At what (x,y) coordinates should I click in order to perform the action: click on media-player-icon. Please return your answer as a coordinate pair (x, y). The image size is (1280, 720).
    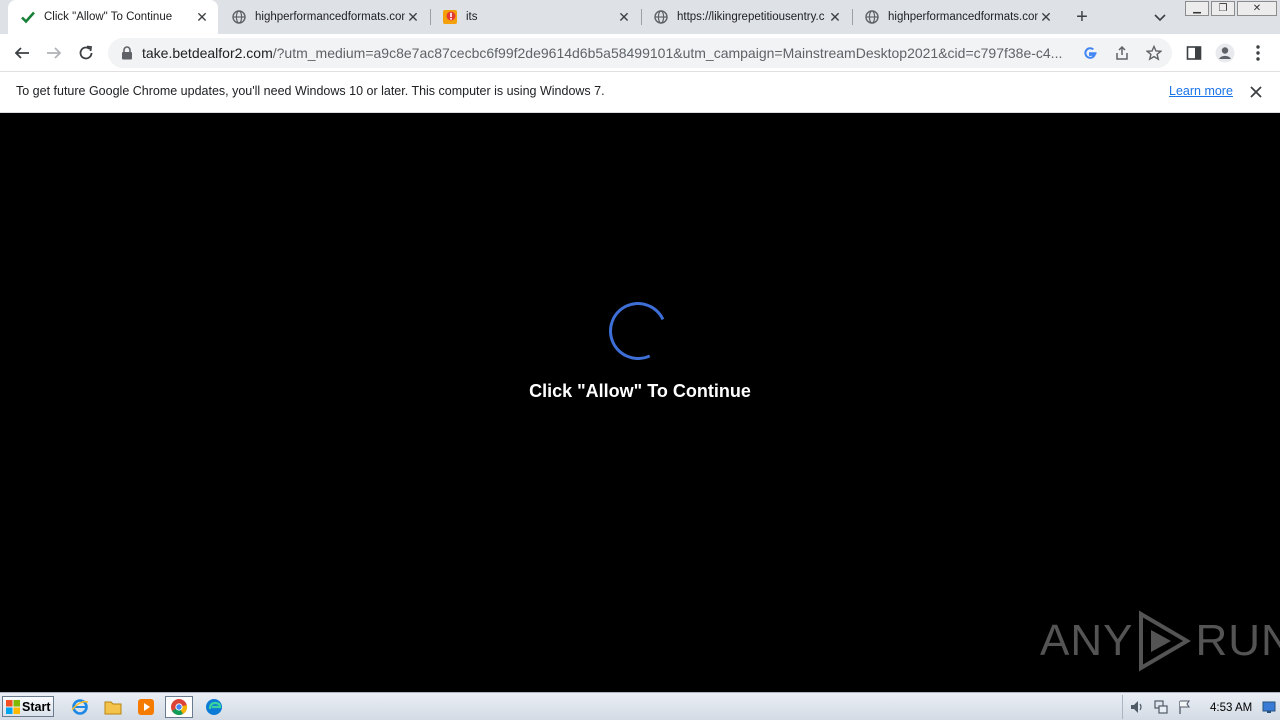
    Looking at the image, I should click on (146, 707).